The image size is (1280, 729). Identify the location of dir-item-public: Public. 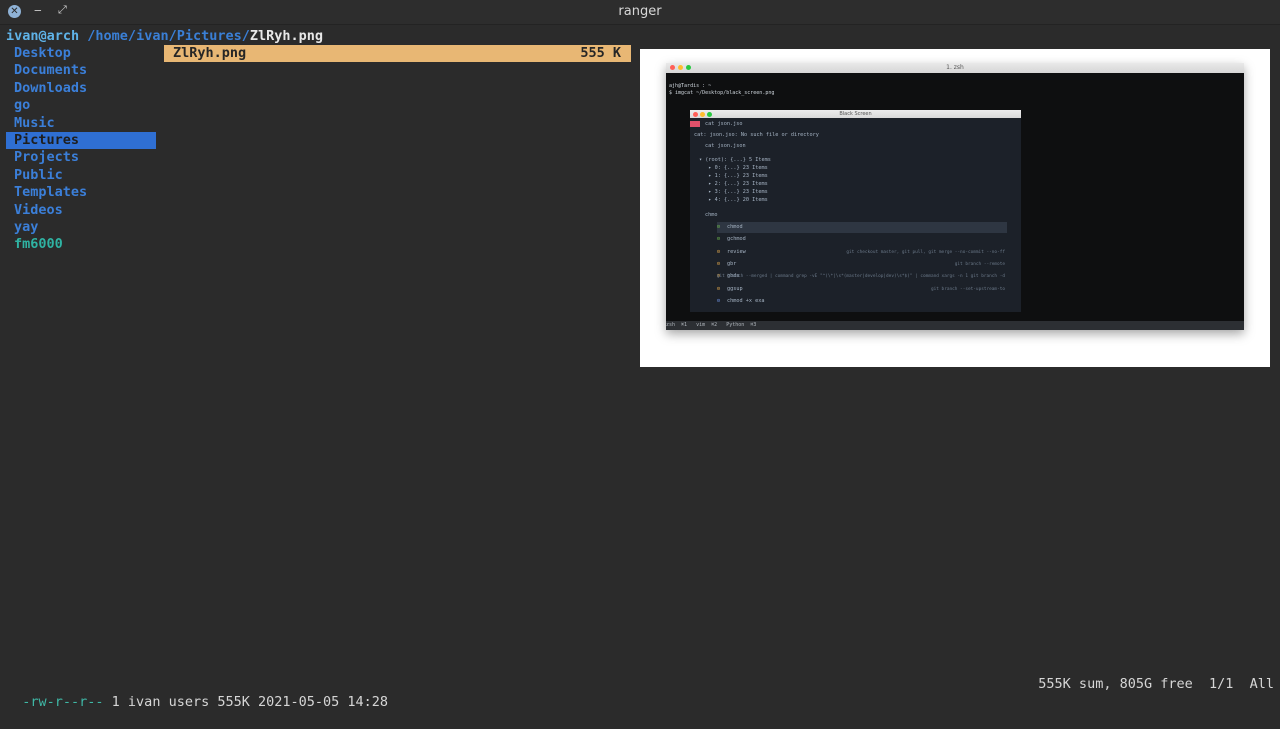
(81, 175).